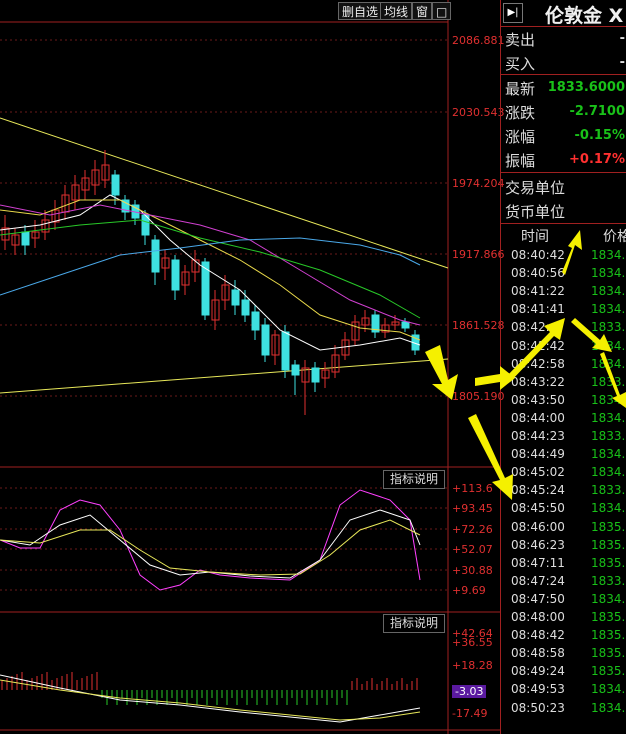 The width and height of the screenshot is (626, 734). I want to click on kdj-d-line, so click(210, 547).